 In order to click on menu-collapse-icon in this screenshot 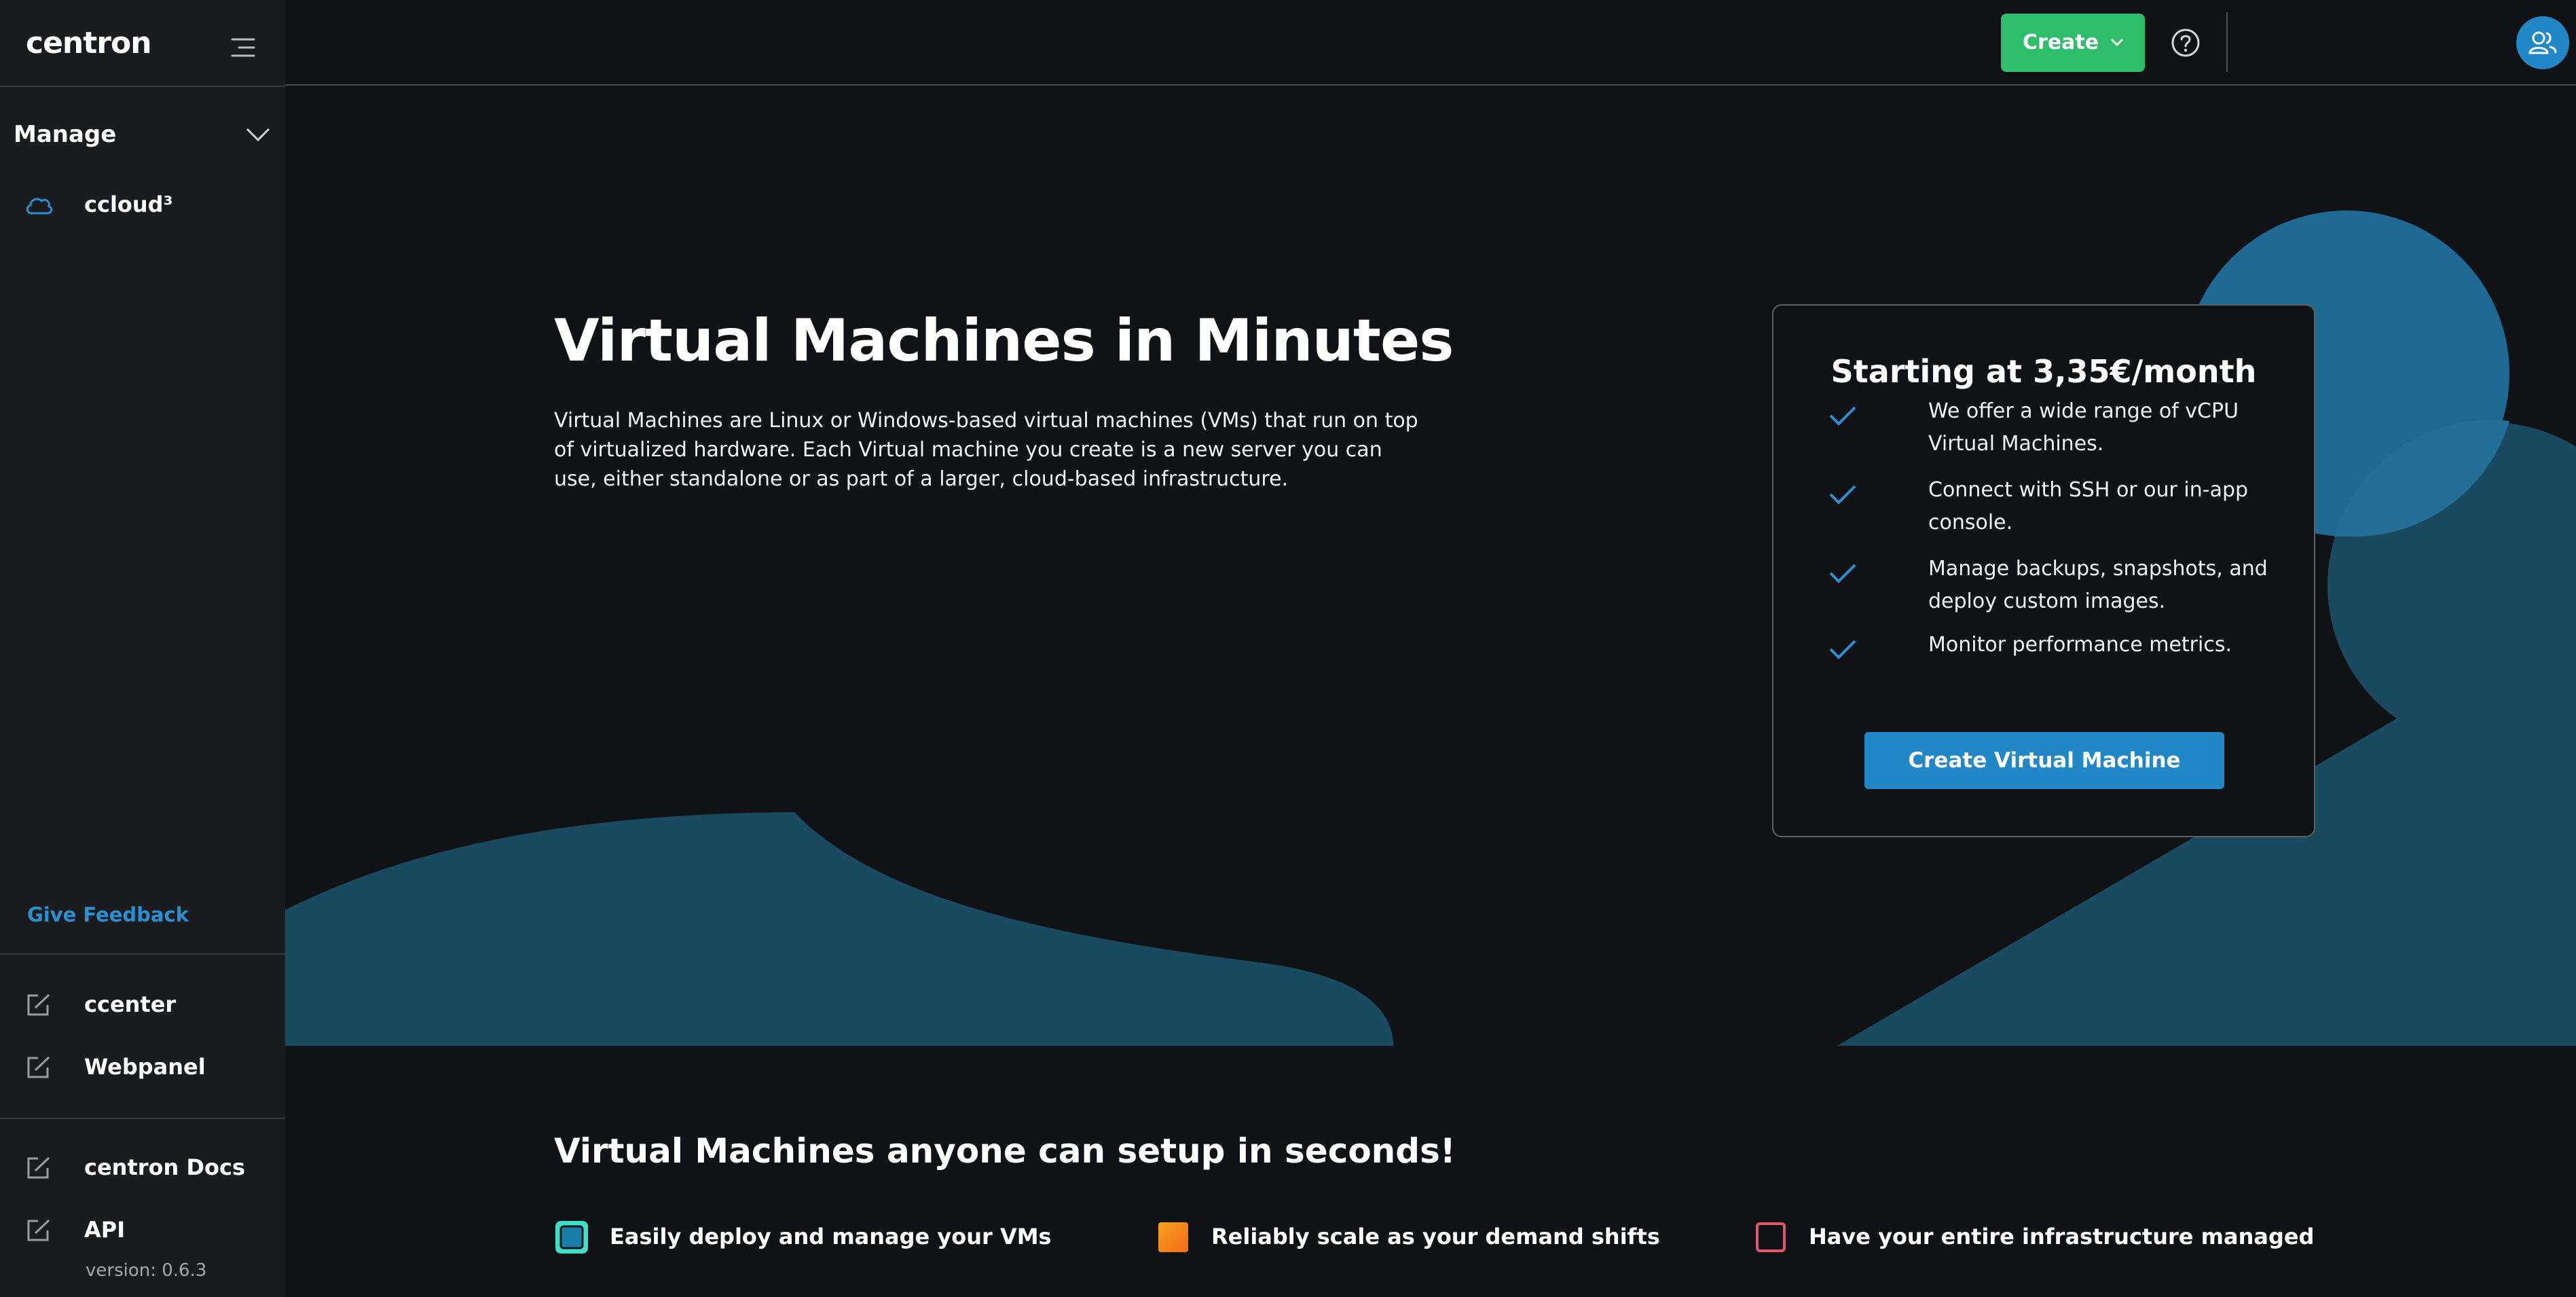, I will do `click(243, 48)`.